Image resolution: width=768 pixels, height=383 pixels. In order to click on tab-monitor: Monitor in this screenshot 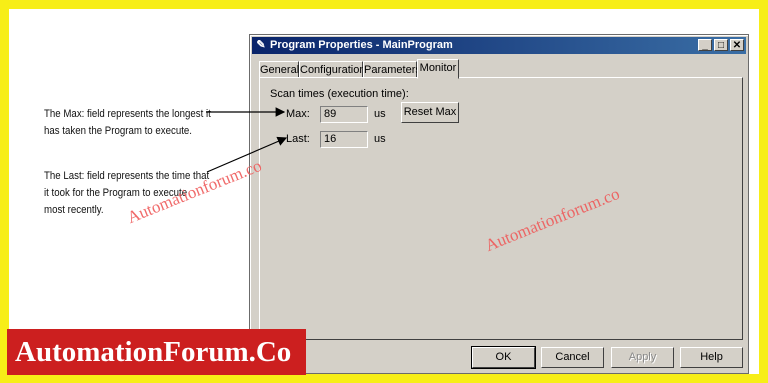, I will do `click(438, 69)`.